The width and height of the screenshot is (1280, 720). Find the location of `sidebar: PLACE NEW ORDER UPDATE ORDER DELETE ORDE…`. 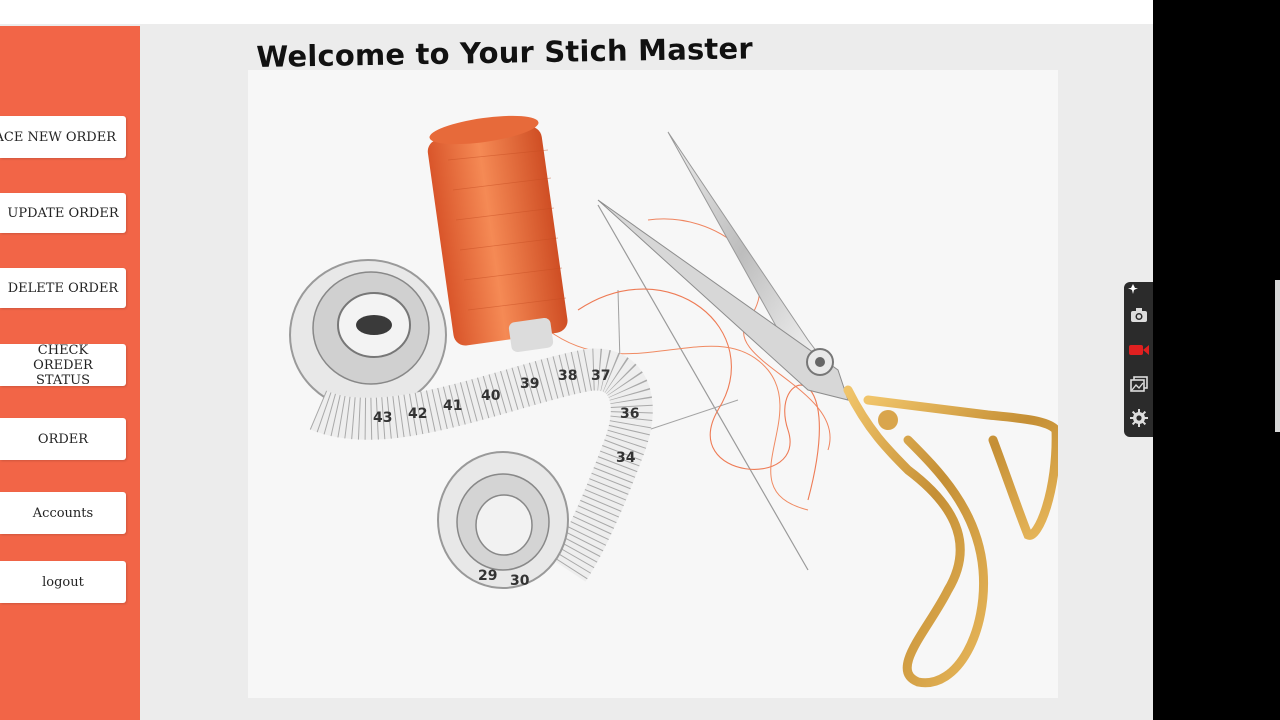

sidebar: PLACE NEW ORDER UPDATE ORDER DELETE ORDE… is located at coordinates (70, 373).